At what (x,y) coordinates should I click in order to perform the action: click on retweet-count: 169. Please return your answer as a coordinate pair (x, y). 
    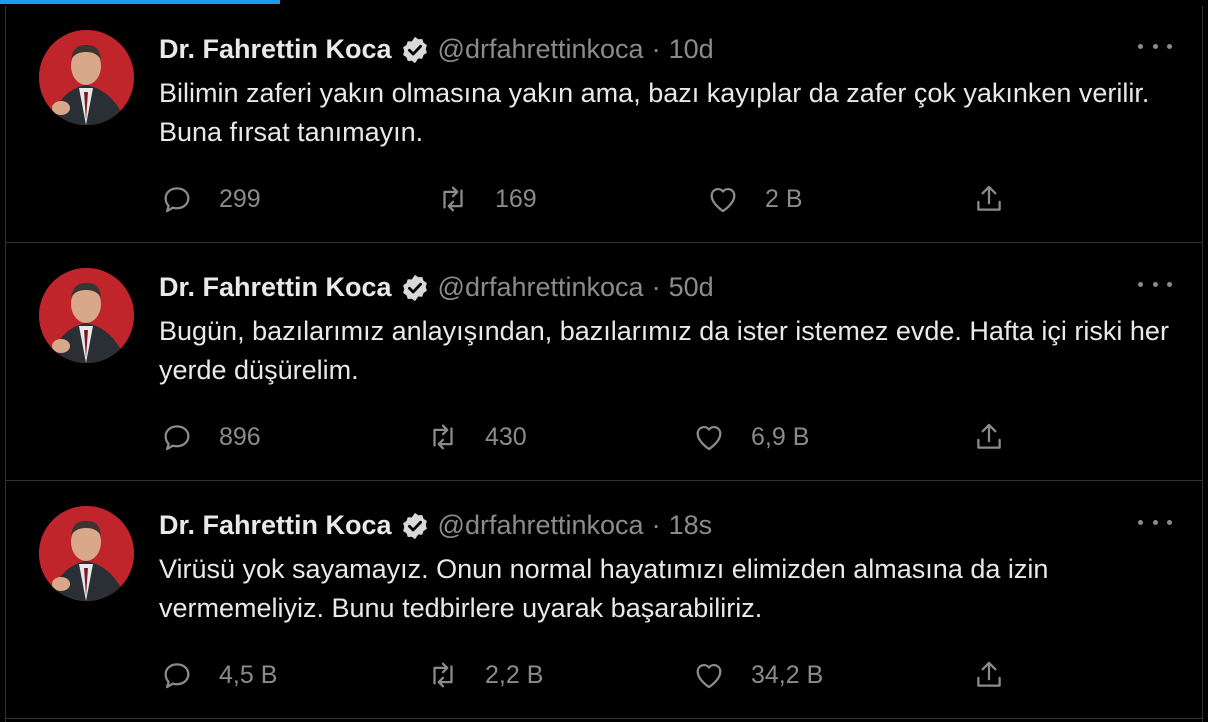
    Looking at the image, I should click on (516, 198).